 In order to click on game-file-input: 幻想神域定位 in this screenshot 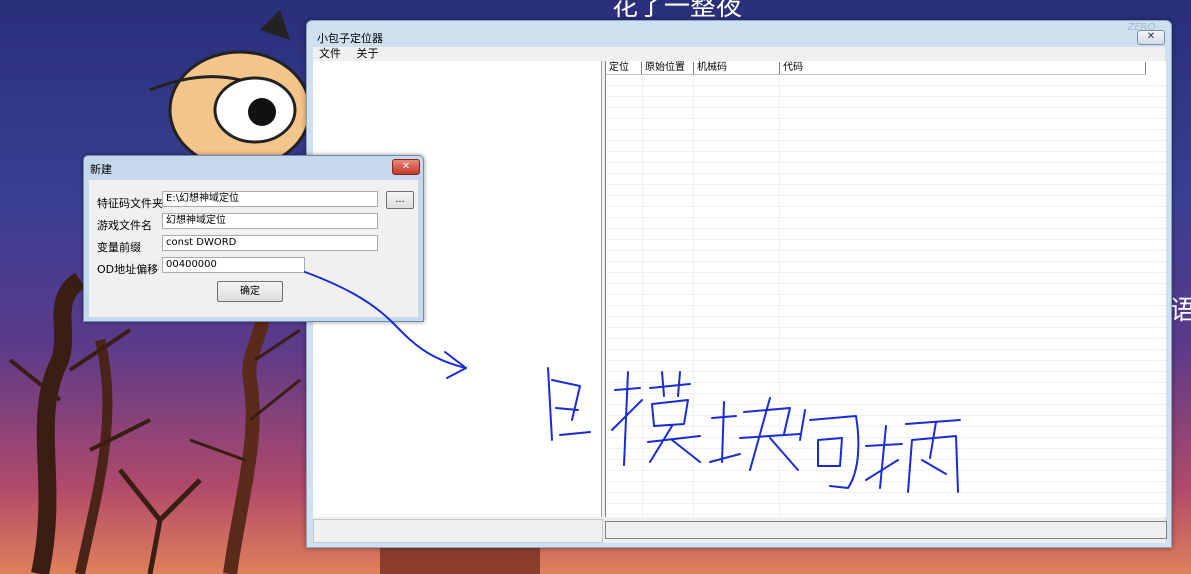, I will do `click(270, 221)`.